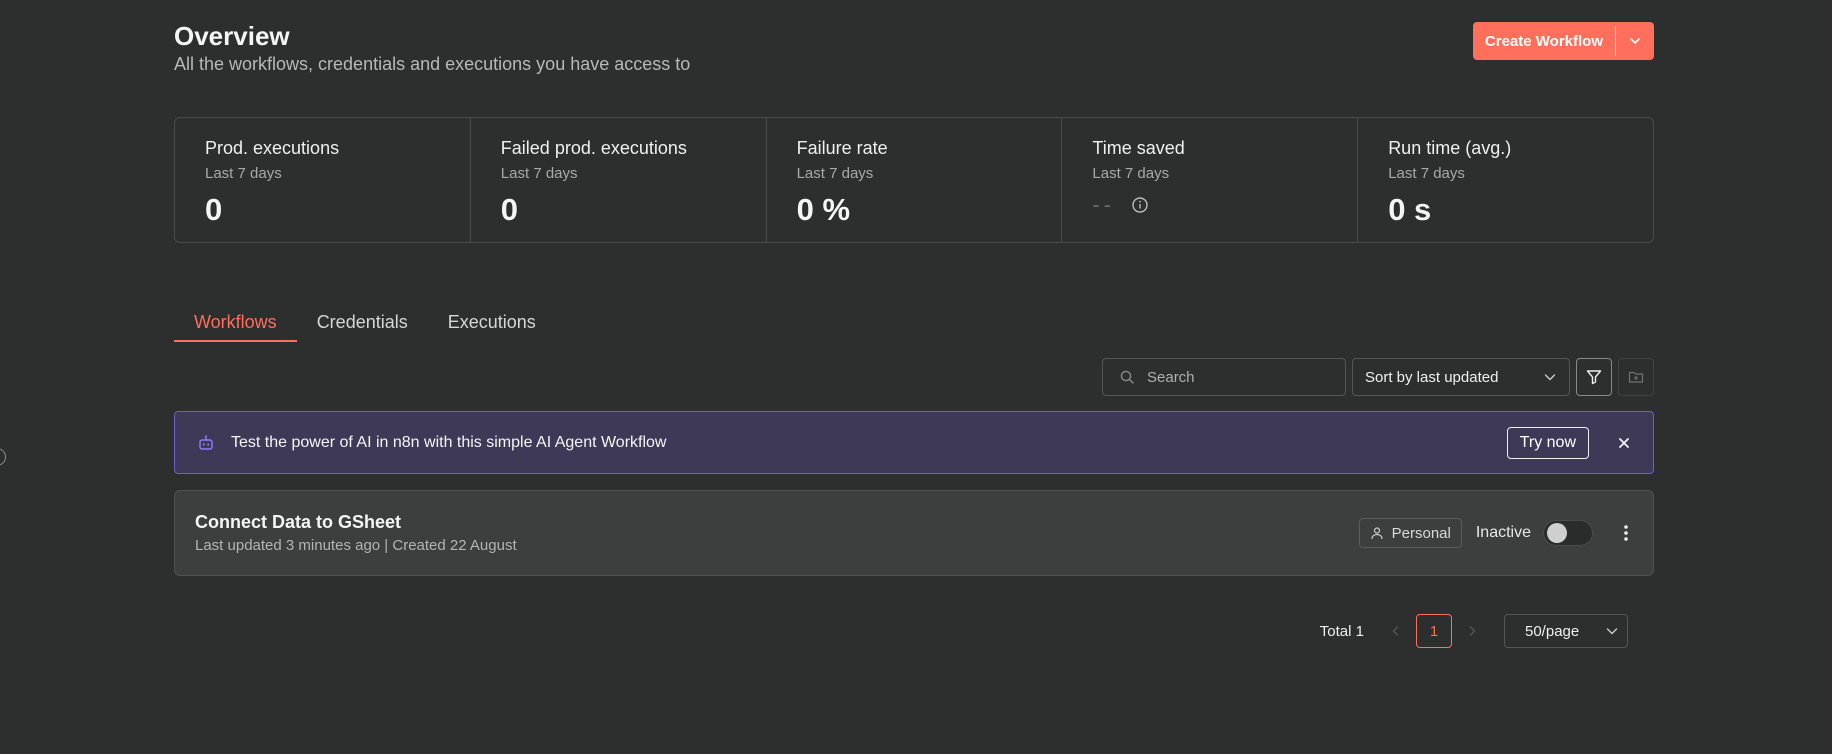 The width and height of the screenshot is (1832, 754). What do you see at coordinates (593, 148) in the screenshot?
I see `stat-label: Failed prod. executions` at bounding box center [593, 148].